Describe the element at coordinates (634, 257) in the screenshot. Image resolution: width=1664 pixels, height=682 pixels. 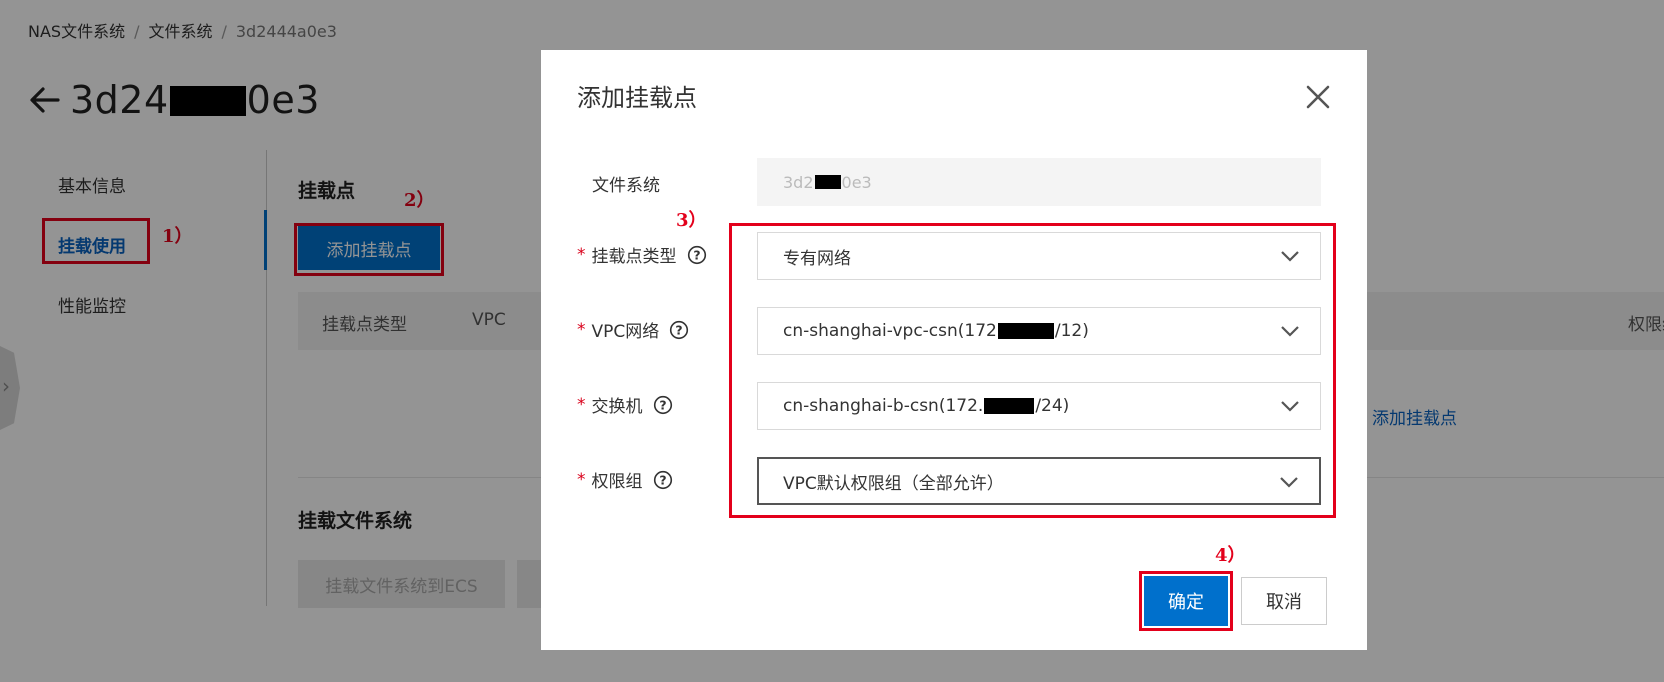
I see `mount-type-label: 挂载点类型` at that location.